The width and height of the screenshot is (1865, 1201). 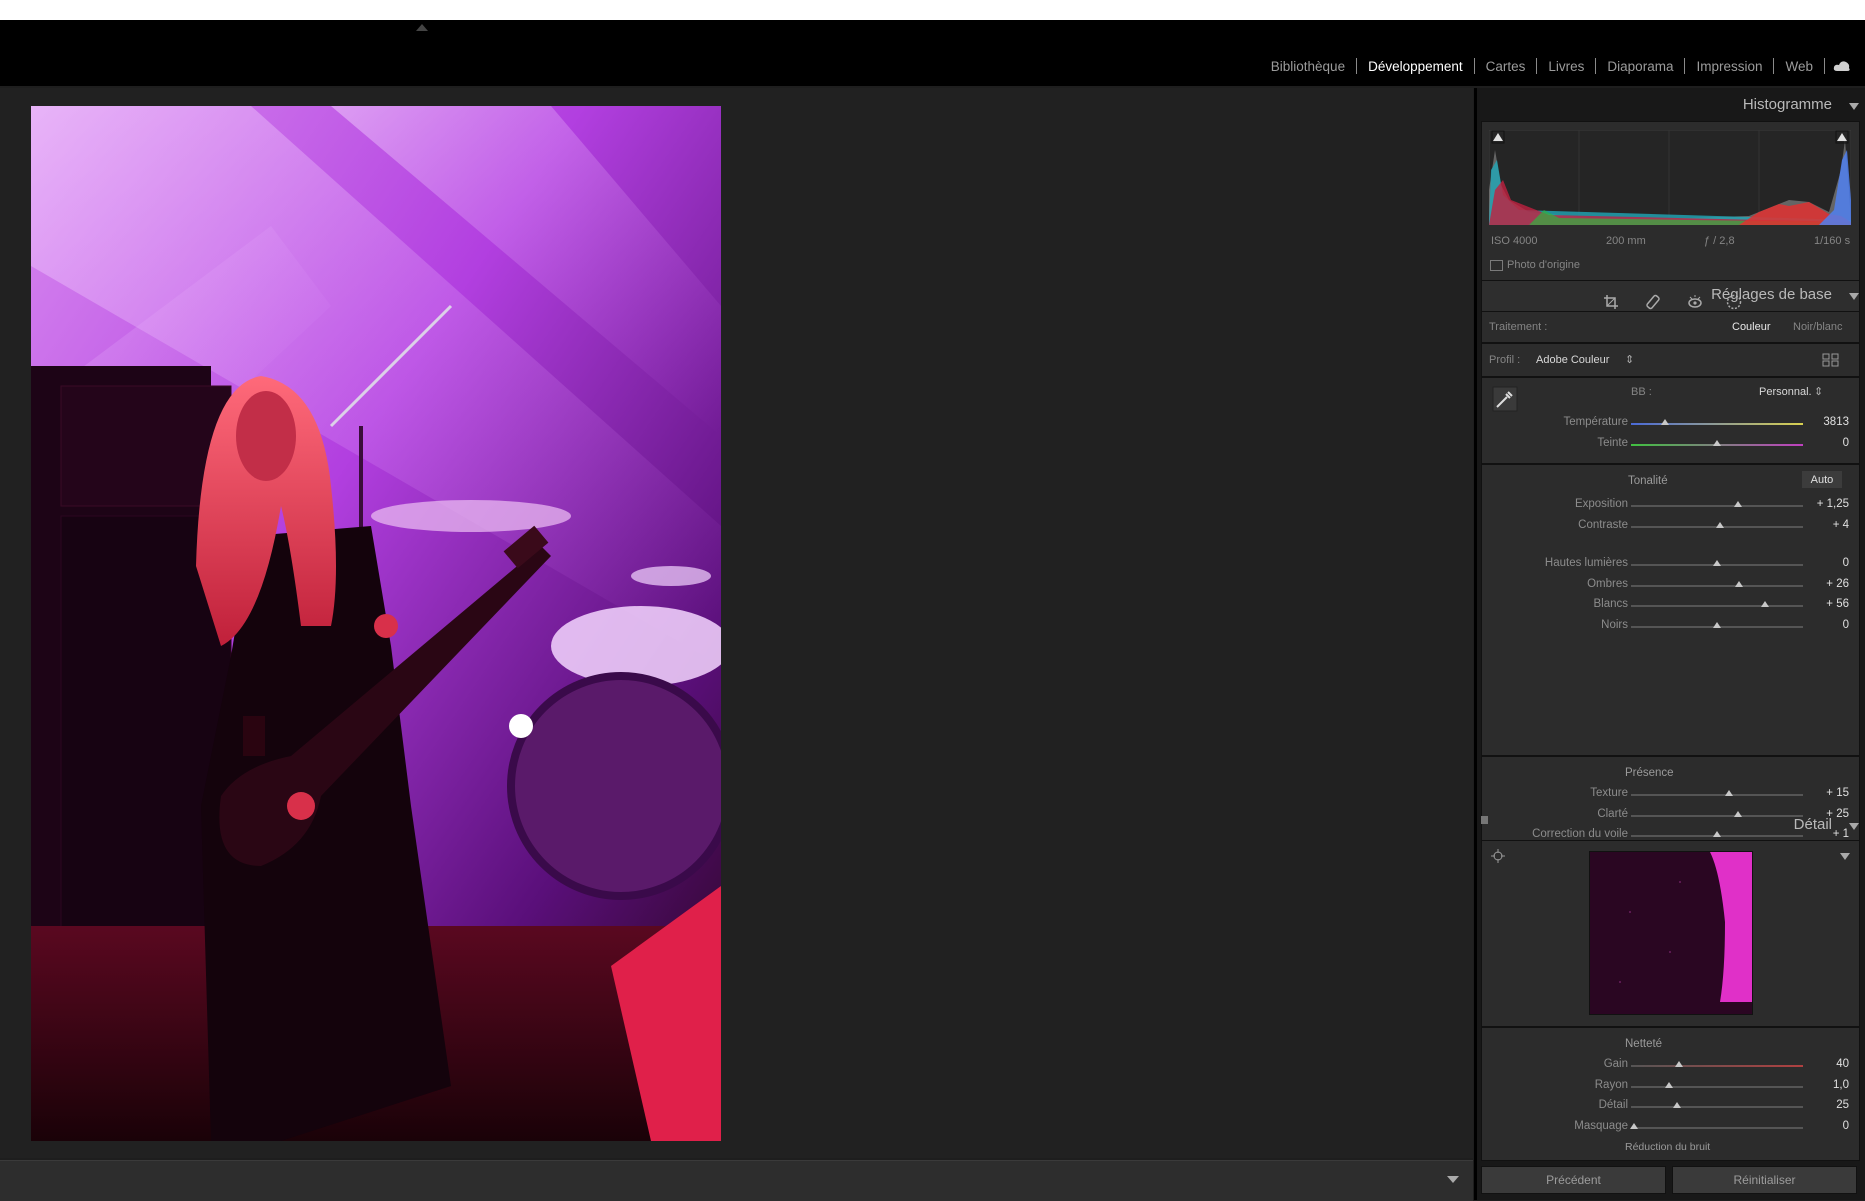 I want to click on slider-label: Détail, so click(x=1613, y=1105).